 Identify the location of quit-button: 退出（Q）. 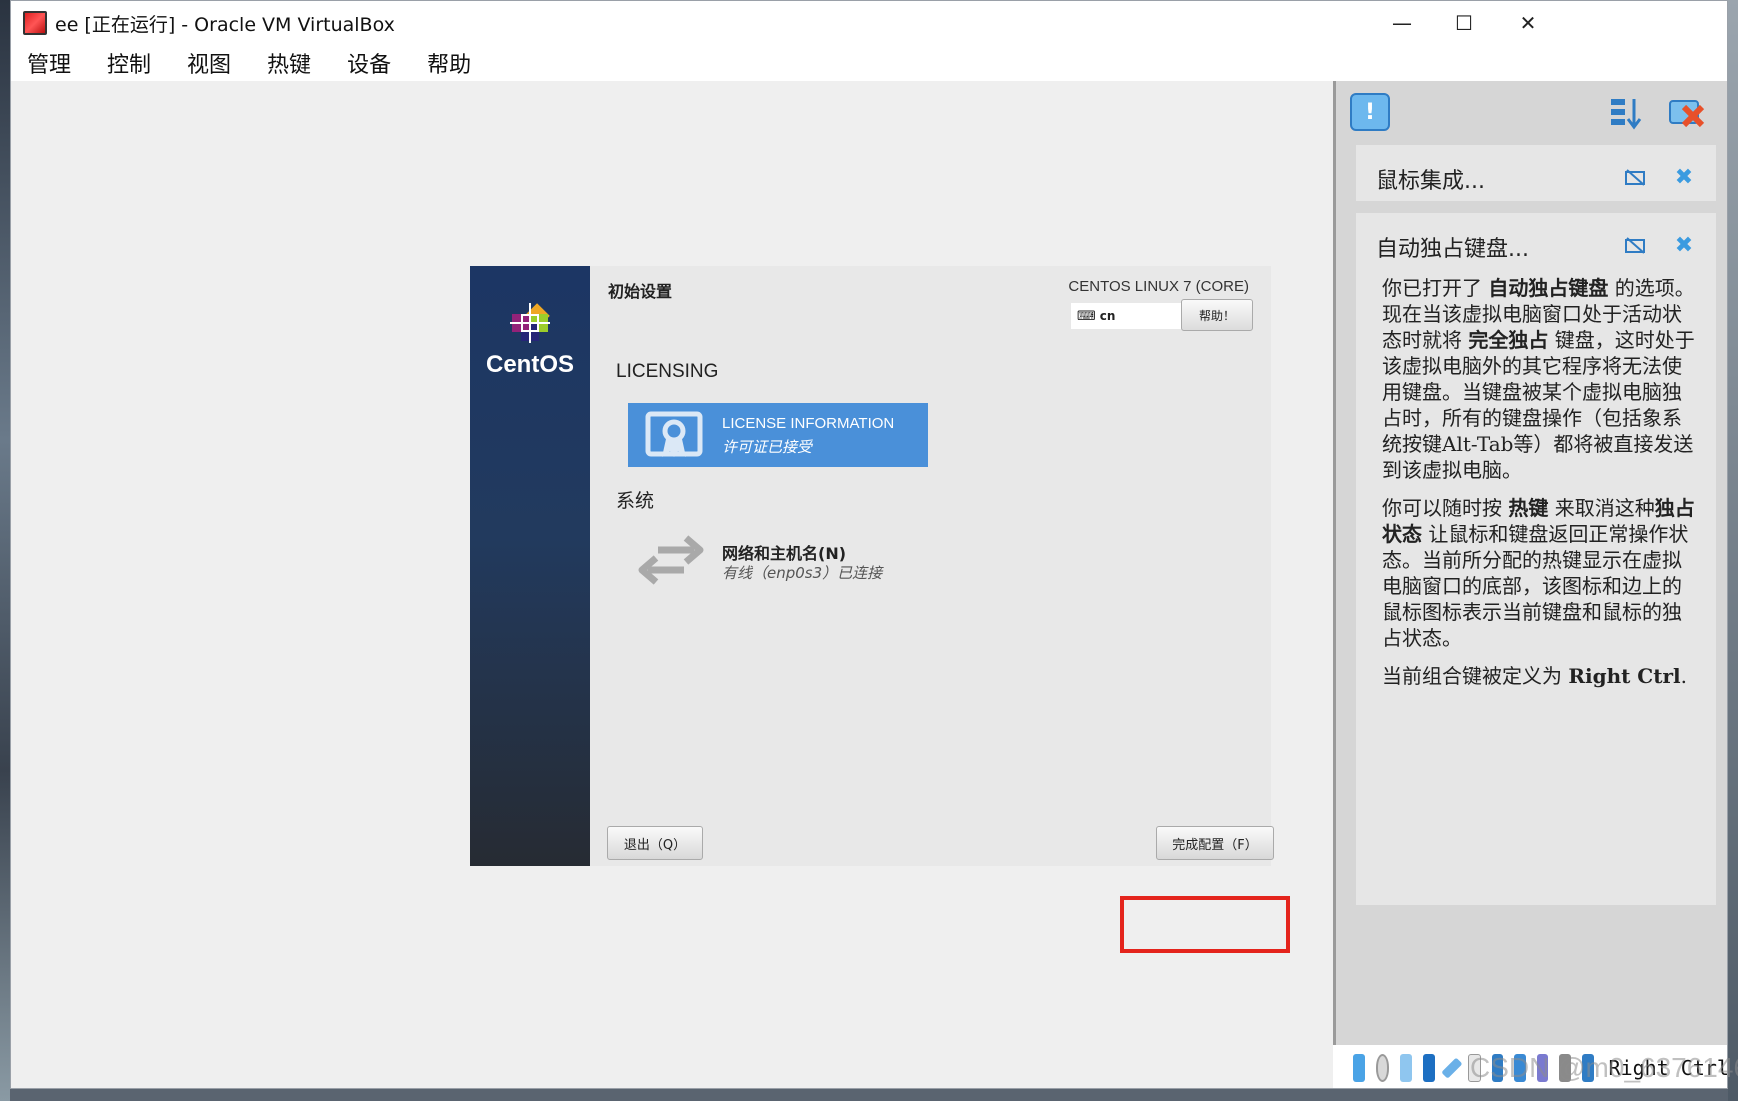
(655, 843).